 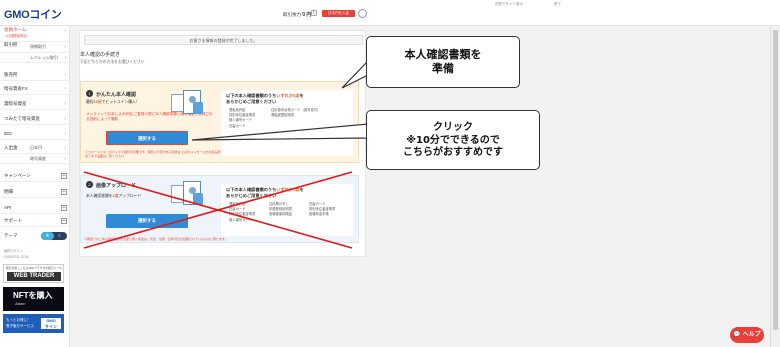 What do you see at coordinates (751, 335) in the screenshot?
I see `help-label: ヘルプ` at bounding box center [751, 335].